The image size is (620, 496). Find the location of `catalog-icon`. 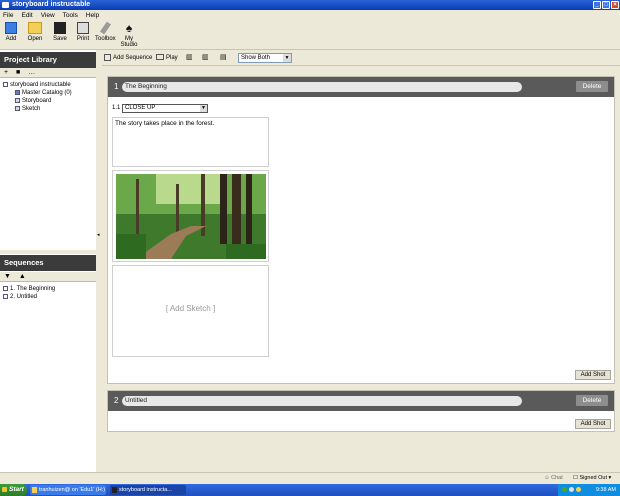

catalog-icon is located at coordinates (17, 92).